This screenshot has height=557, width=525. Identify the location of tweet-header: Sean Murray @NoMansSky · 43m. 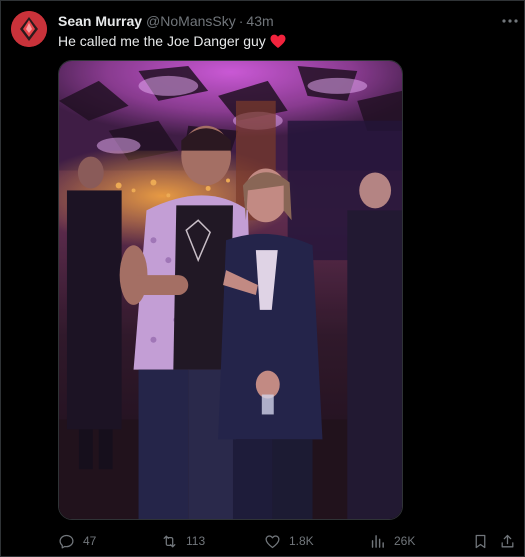
(166, 21).